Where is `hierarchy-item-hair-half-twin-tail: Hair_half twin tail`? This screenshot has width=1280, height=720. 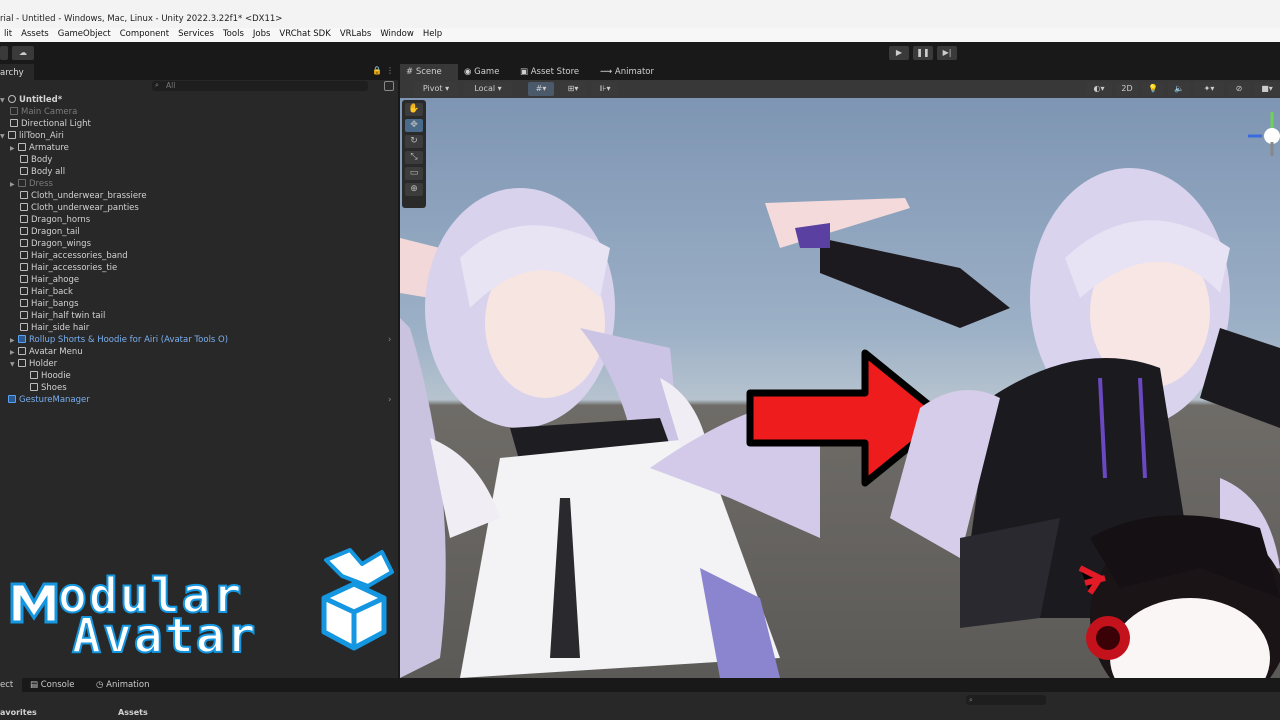
hierarchy-item-hair-half-twin-tail: Hair_half twin tail is located at coordinates (209, 316).